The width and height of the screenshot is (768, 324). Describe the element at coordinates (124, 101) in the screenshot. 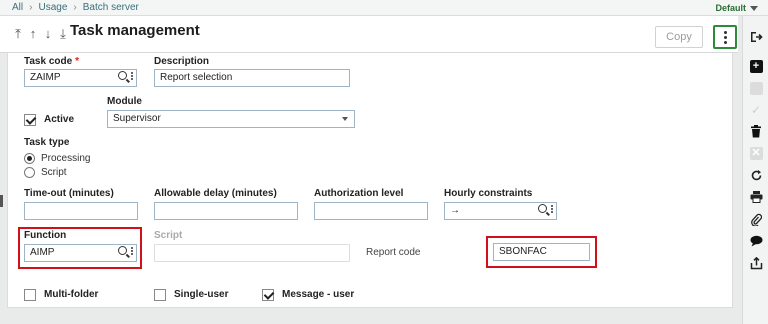

I see `module-label: Module` at that location.